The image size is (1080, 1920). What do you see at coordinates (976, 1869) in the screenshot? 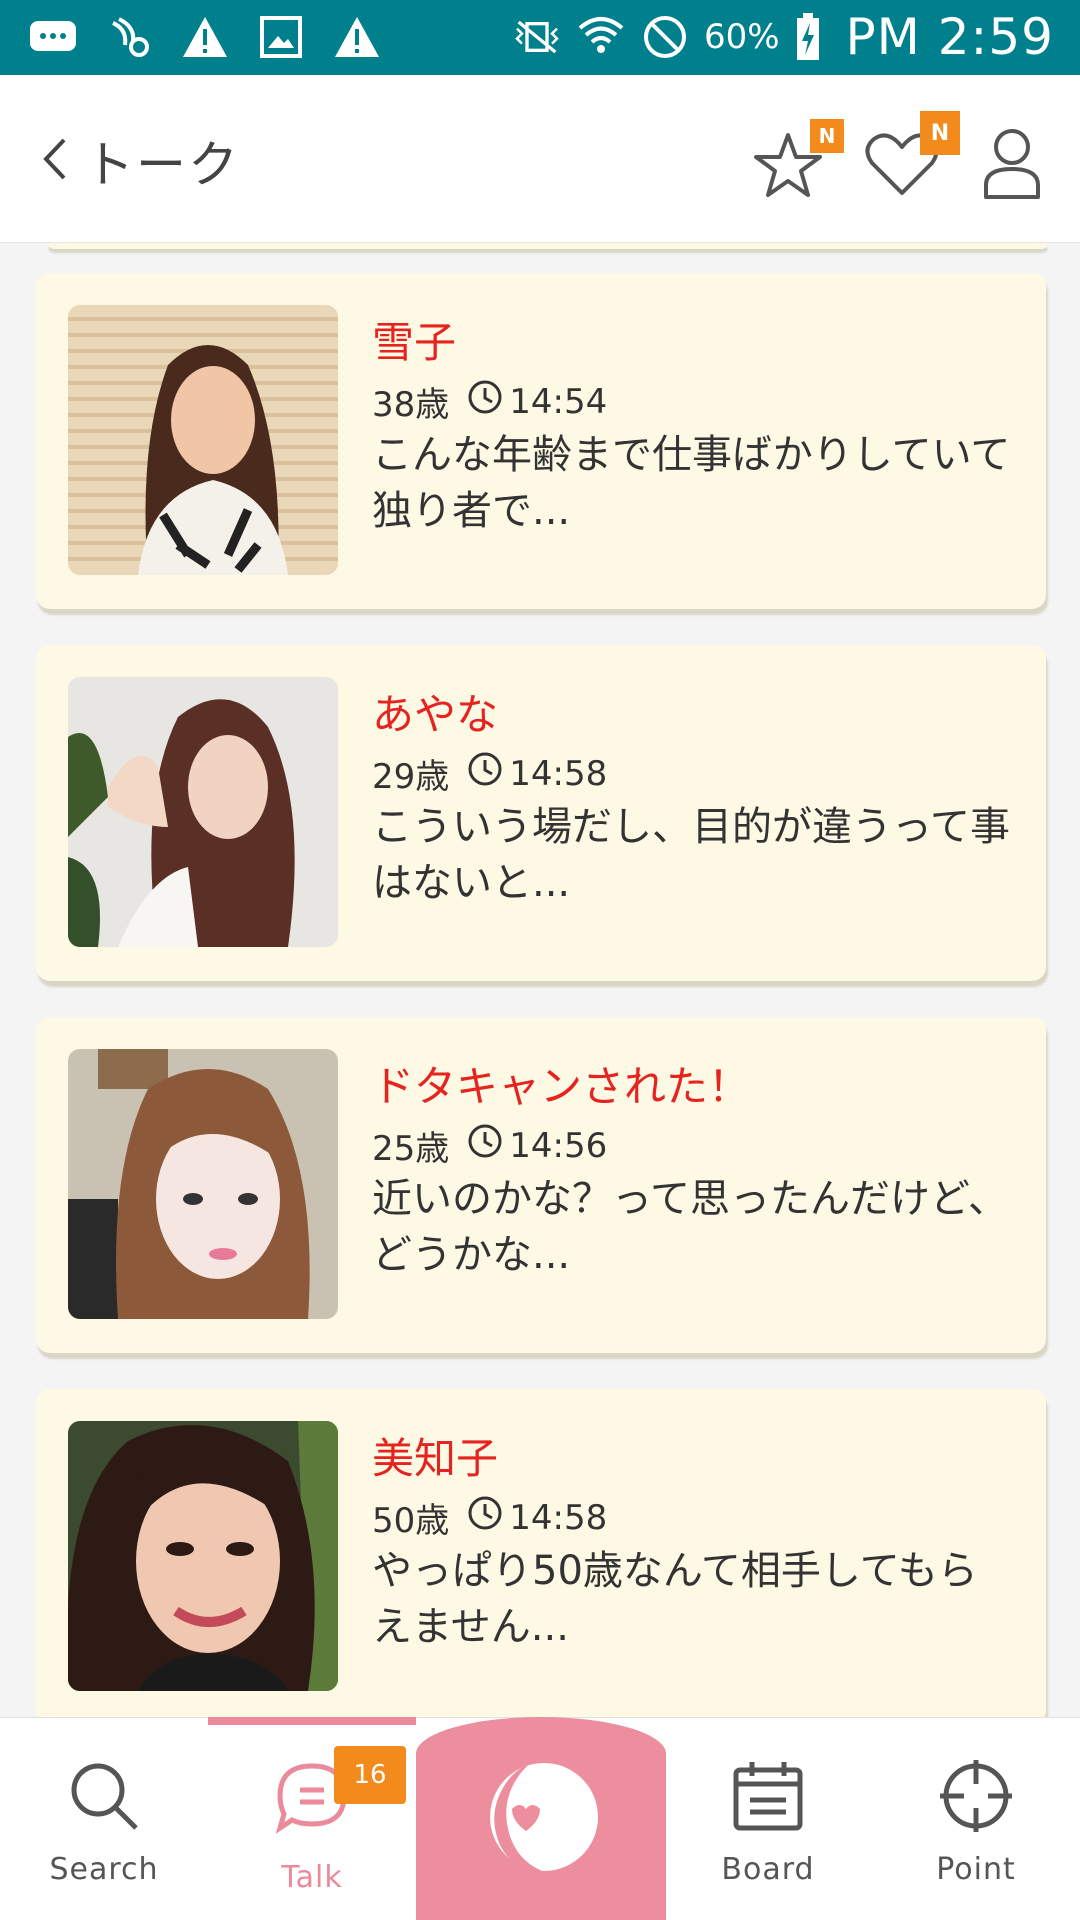
I see `nav-point-label: Point` at bounding box center [976, 1869].